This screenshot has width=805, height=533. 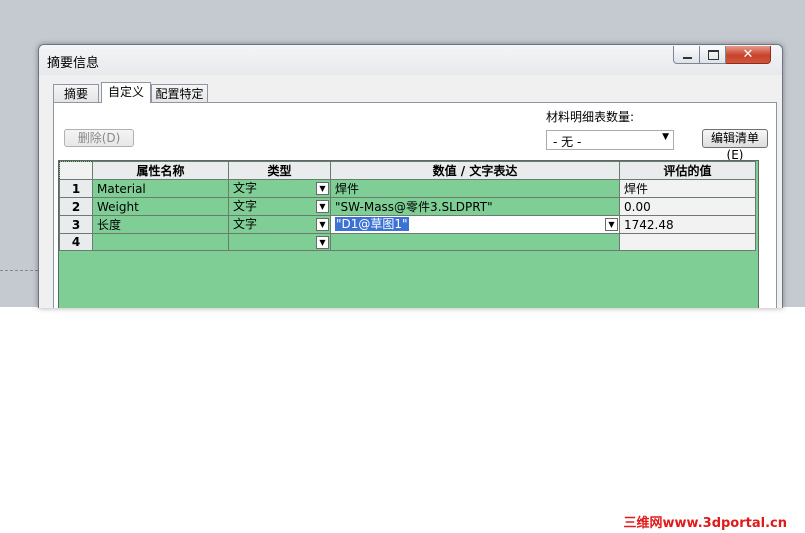 What do you see at coordinates (126, 92) in the screenshot?
I see `tab-custom: 自定义` at bounding box center [126, 92].